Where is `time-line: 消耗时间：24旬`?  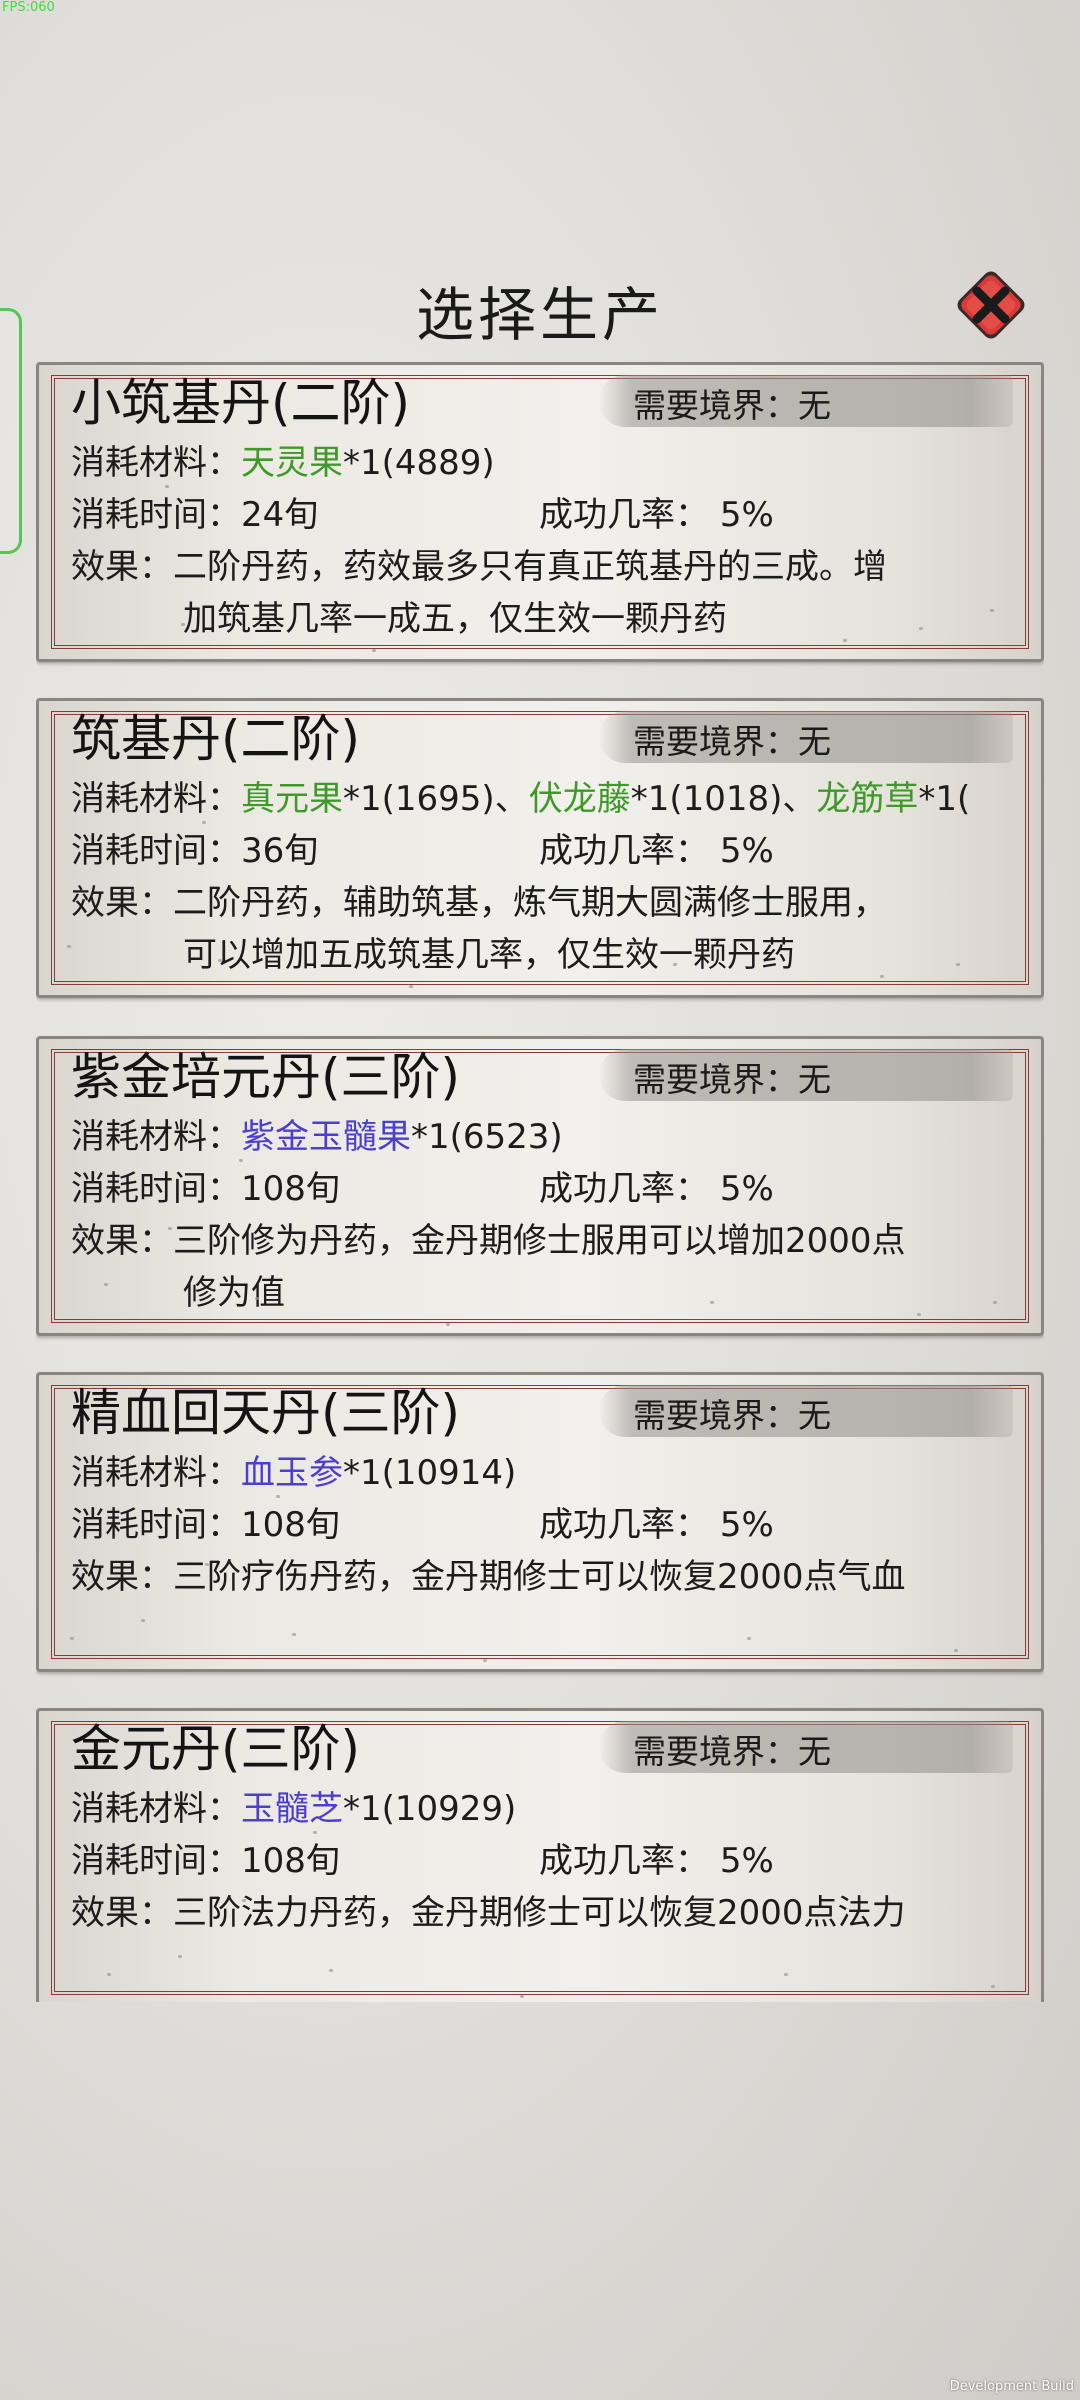
time-line: 消耗时间：24旬 is located at coordinates (195, 515).